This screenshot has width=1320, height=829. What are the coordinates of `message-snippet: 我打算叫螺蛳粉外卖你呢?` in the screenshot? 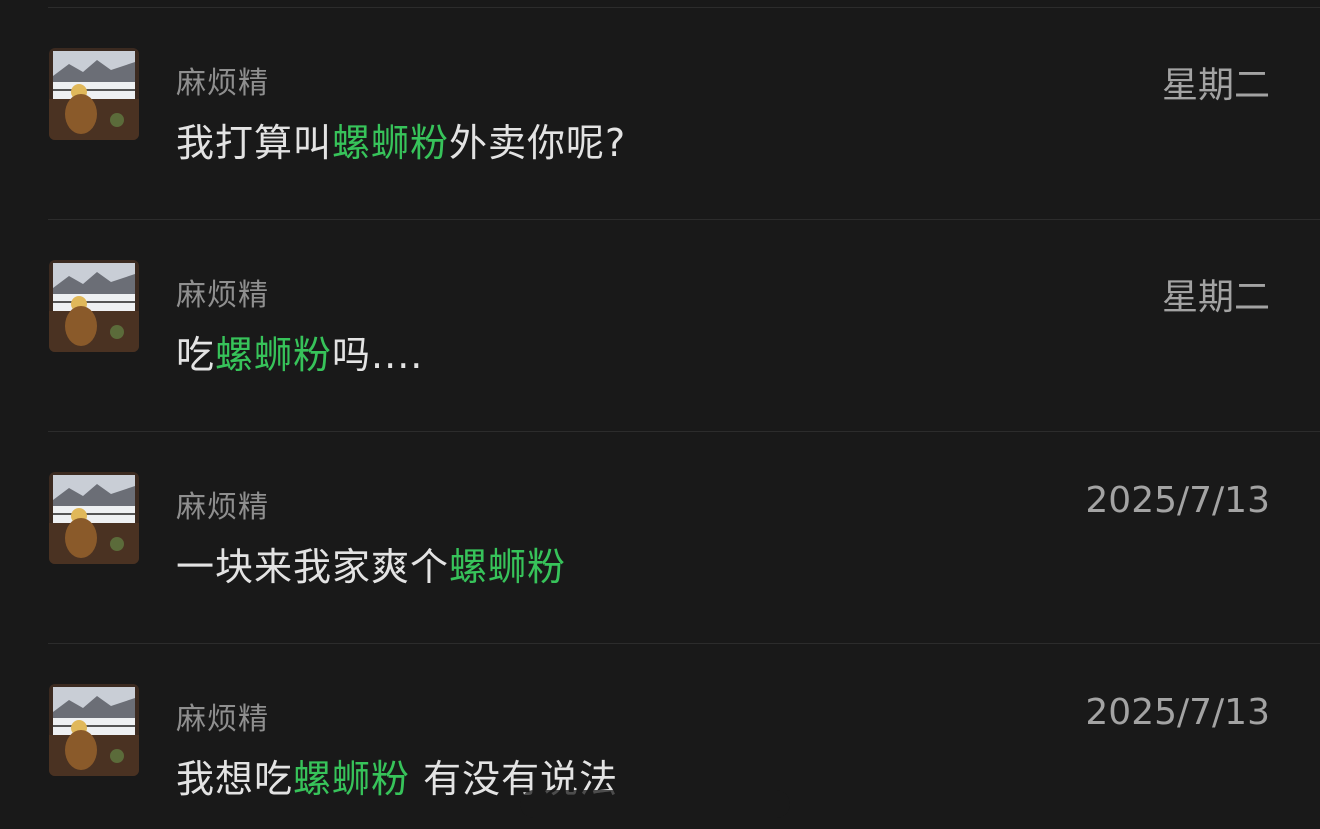 It's located at (401, 139).